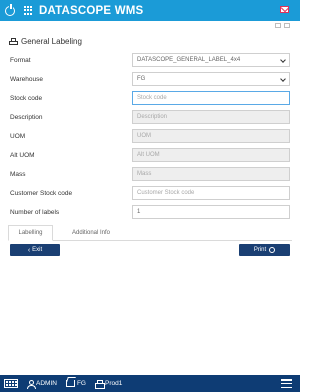 The width and height of the screenshot is (320, 392). I want to click on number-of-labels-value: 1, so click(139, 212).